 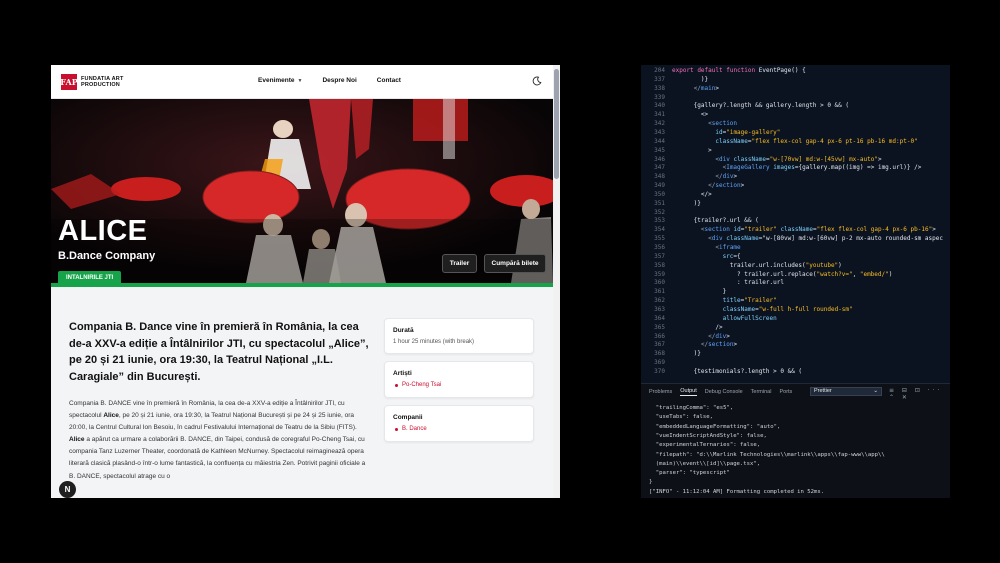 What do you see at coordinates (402, 373) in the screenshot?
I see `artists-title: Artiști` at bounding box center [402, 373].